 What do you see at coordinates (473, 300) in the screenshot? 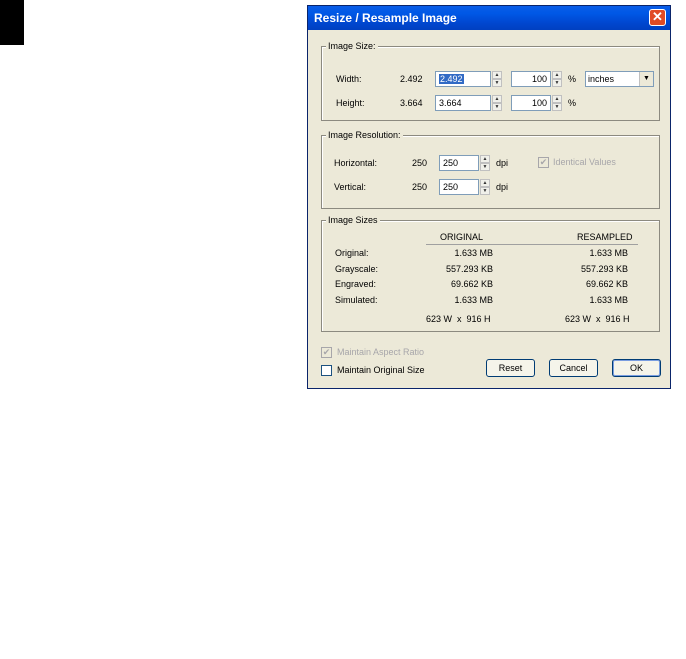
I see `row-simulated-original: 1.633 MB` at bounding box center [473, 300].